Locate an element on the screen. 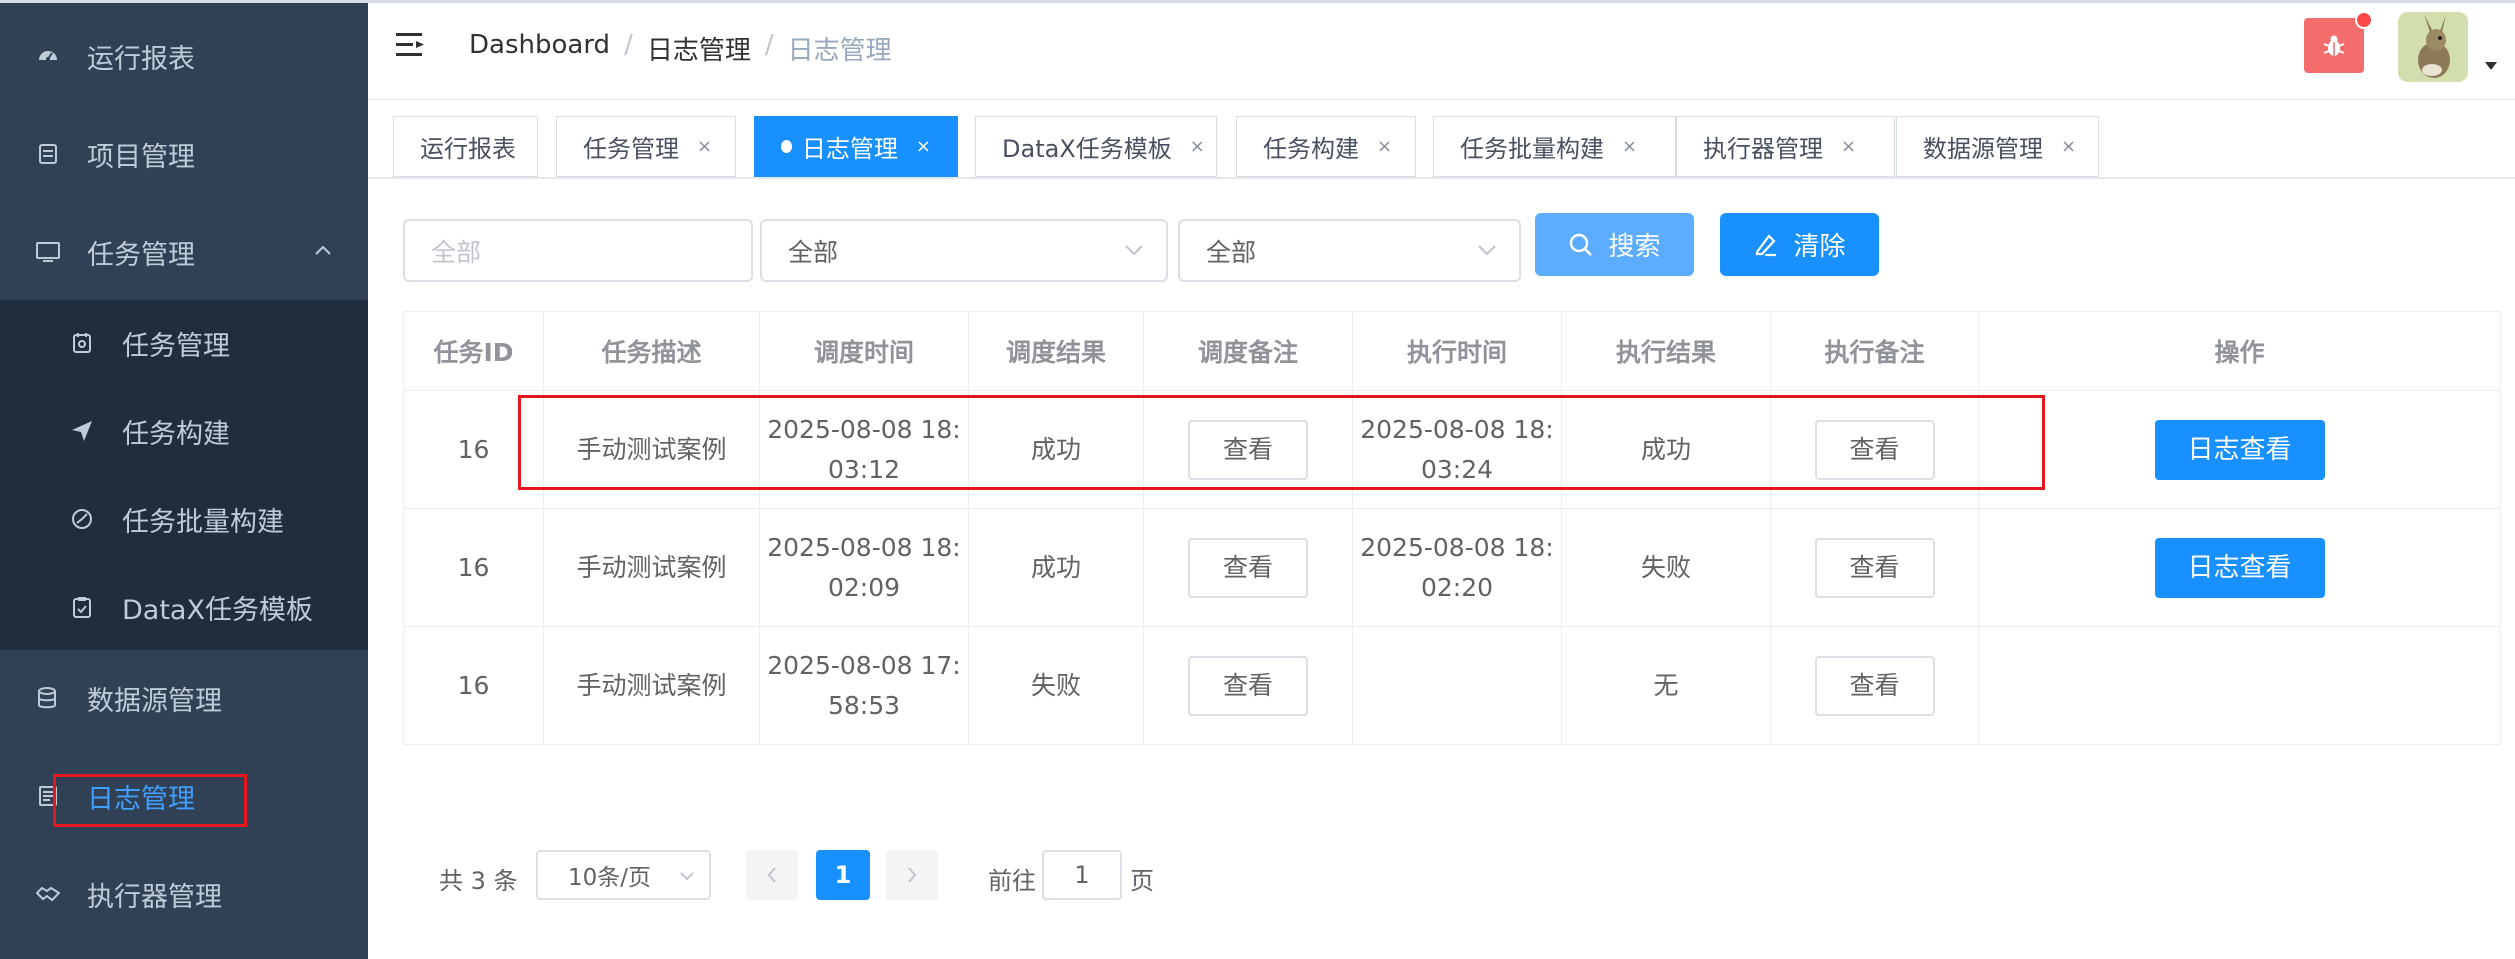 The width and height of the screenshot is (2515, 959). status-select: 全部 is located at coordinates (964, 250).